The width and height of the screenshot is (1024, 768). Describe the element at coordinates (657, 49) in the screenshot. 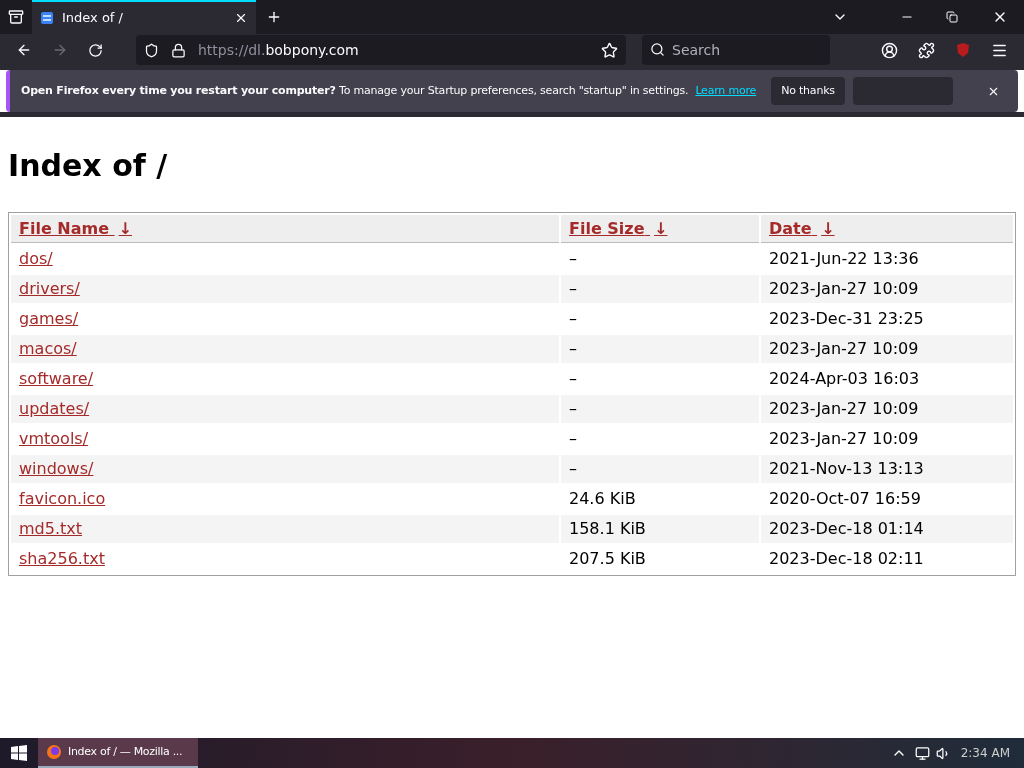

I see `search-icon` at that location.